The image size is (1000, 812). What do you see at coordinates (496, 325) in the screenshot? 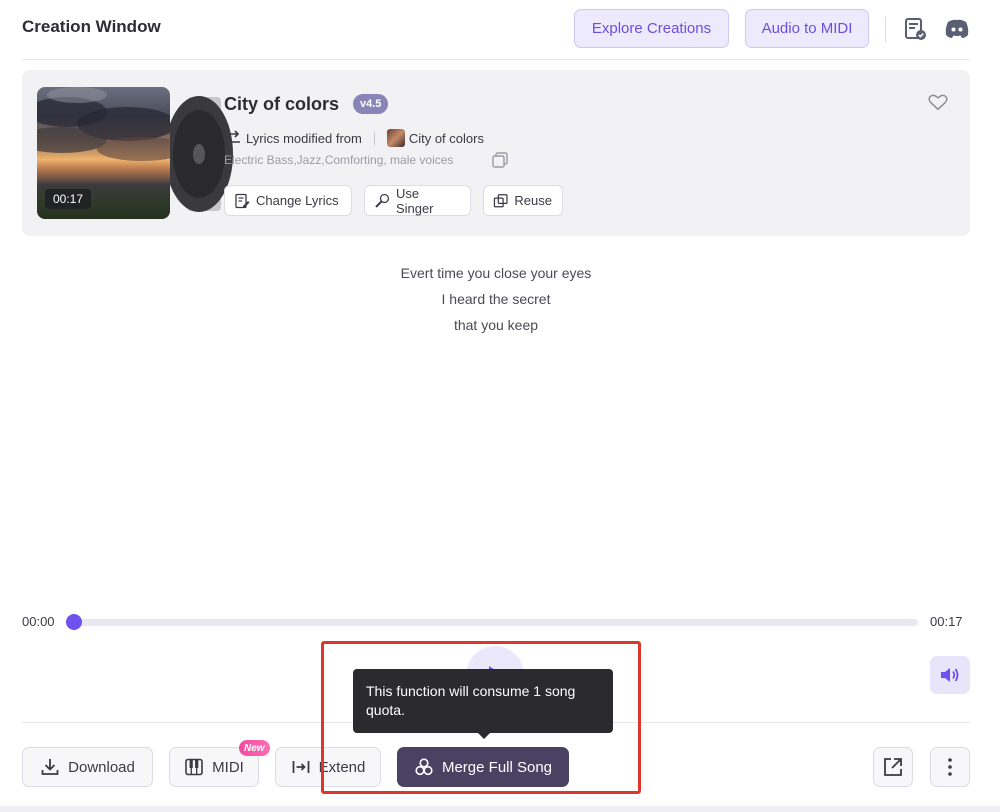
I see `lyric-line: that you keep` at bounding box center [496, 325].